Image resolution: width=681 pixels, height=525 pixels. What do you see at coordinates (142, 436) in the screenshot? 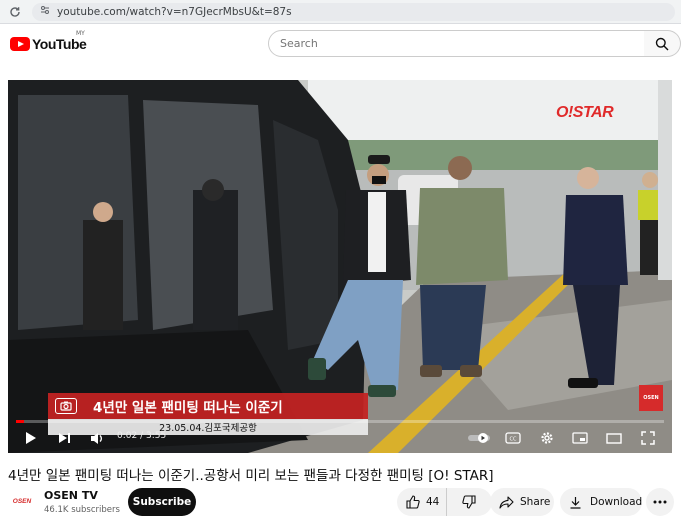
I see `time-display: 0:02 / 3:55` at bounding box center [142, 436].